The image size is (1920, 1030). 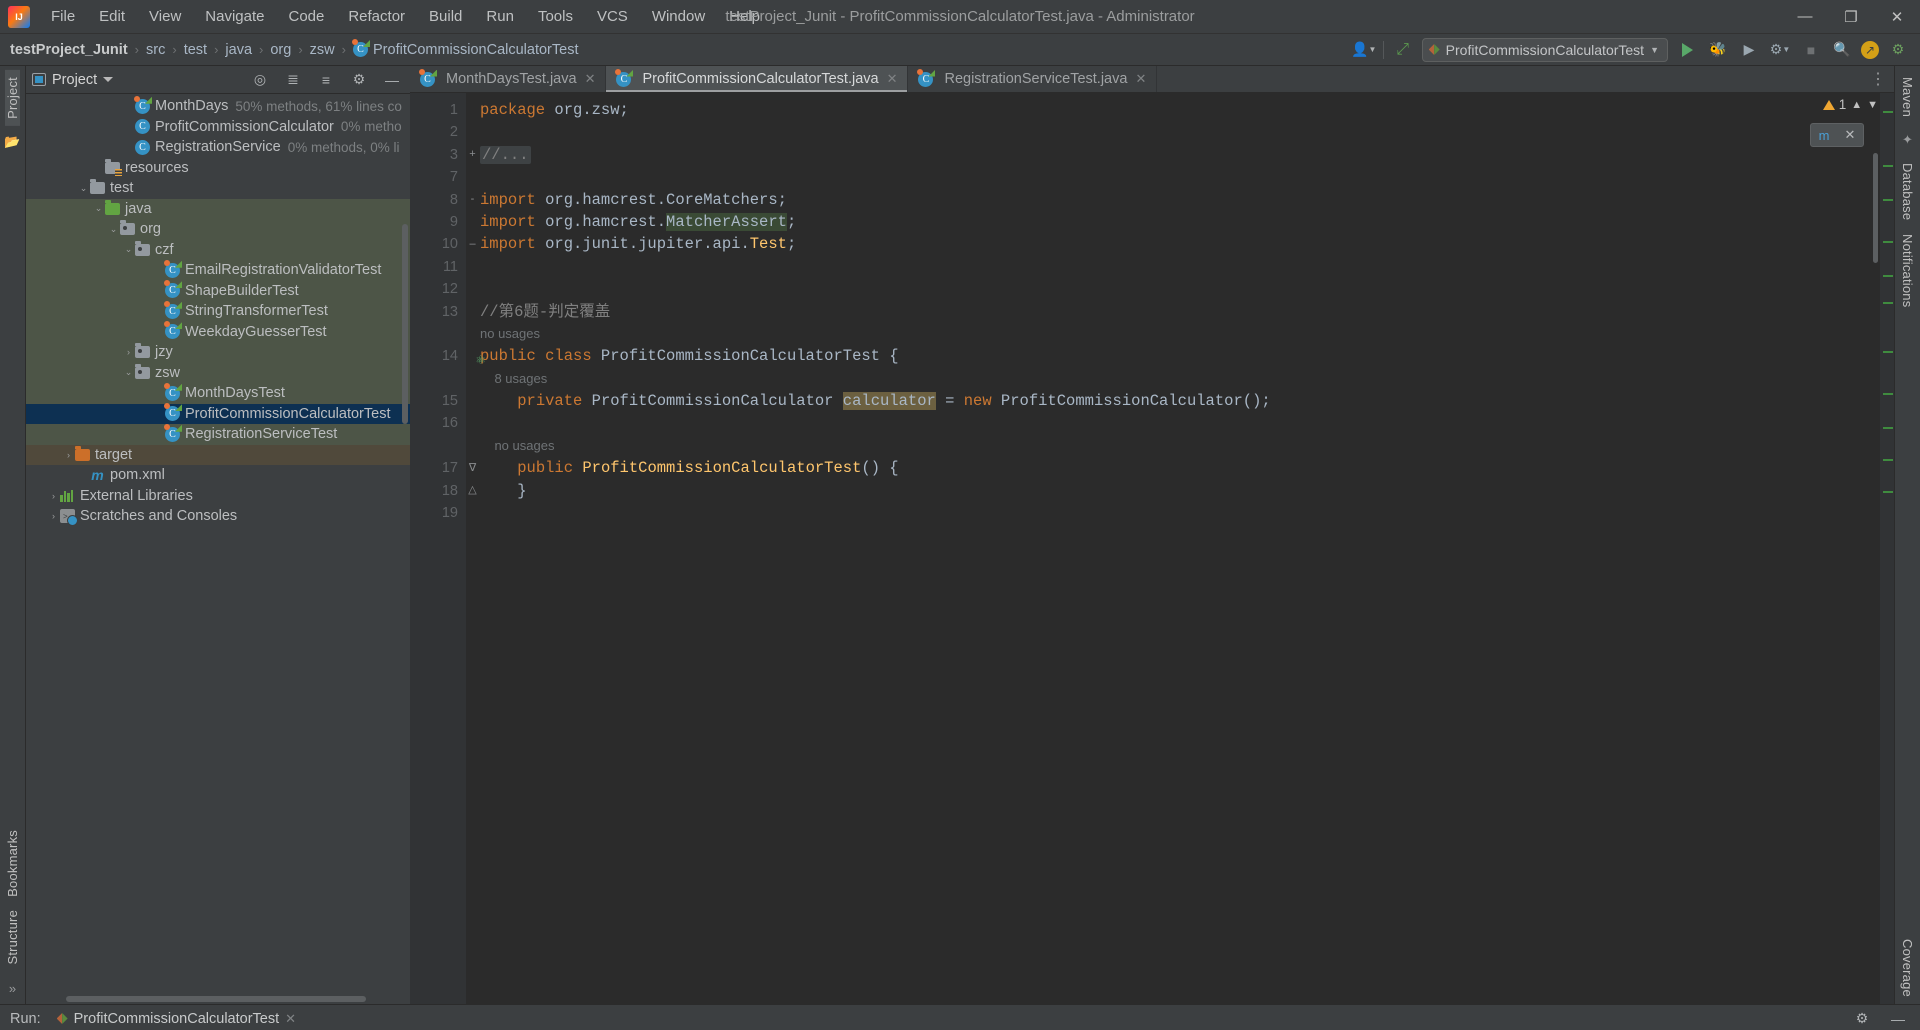 I want to click on tree-node-profitcommissioncalculatortest: C ProfitCommissionCalculatorTest, so click(x=218, y=413).